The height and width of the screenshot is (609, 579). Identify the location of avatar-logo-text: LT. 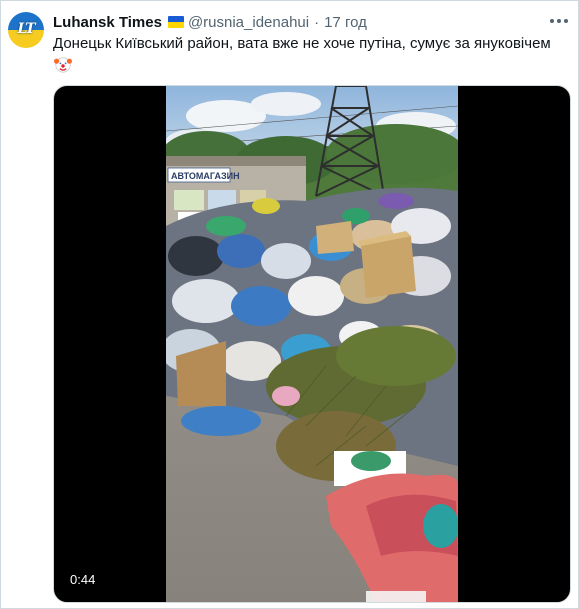
(26, 29).